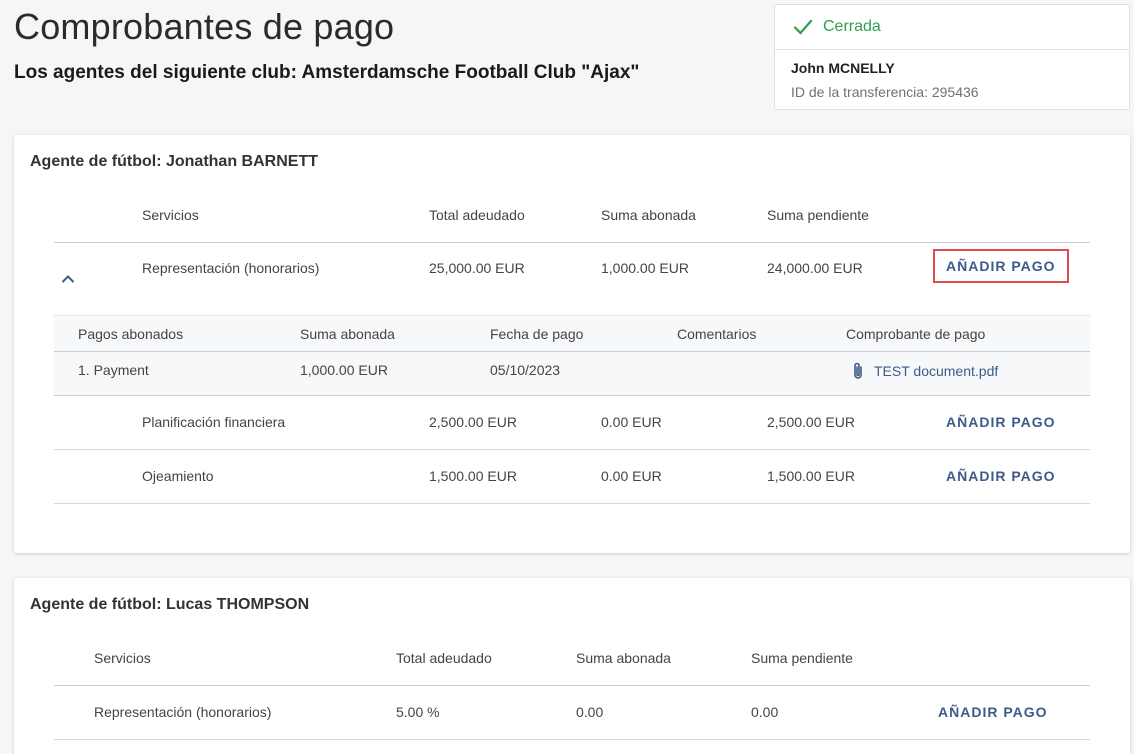  Describe the element at coordinates (537, 334) in the screenshot. I see `col-date: Fecha de pago` at that location.